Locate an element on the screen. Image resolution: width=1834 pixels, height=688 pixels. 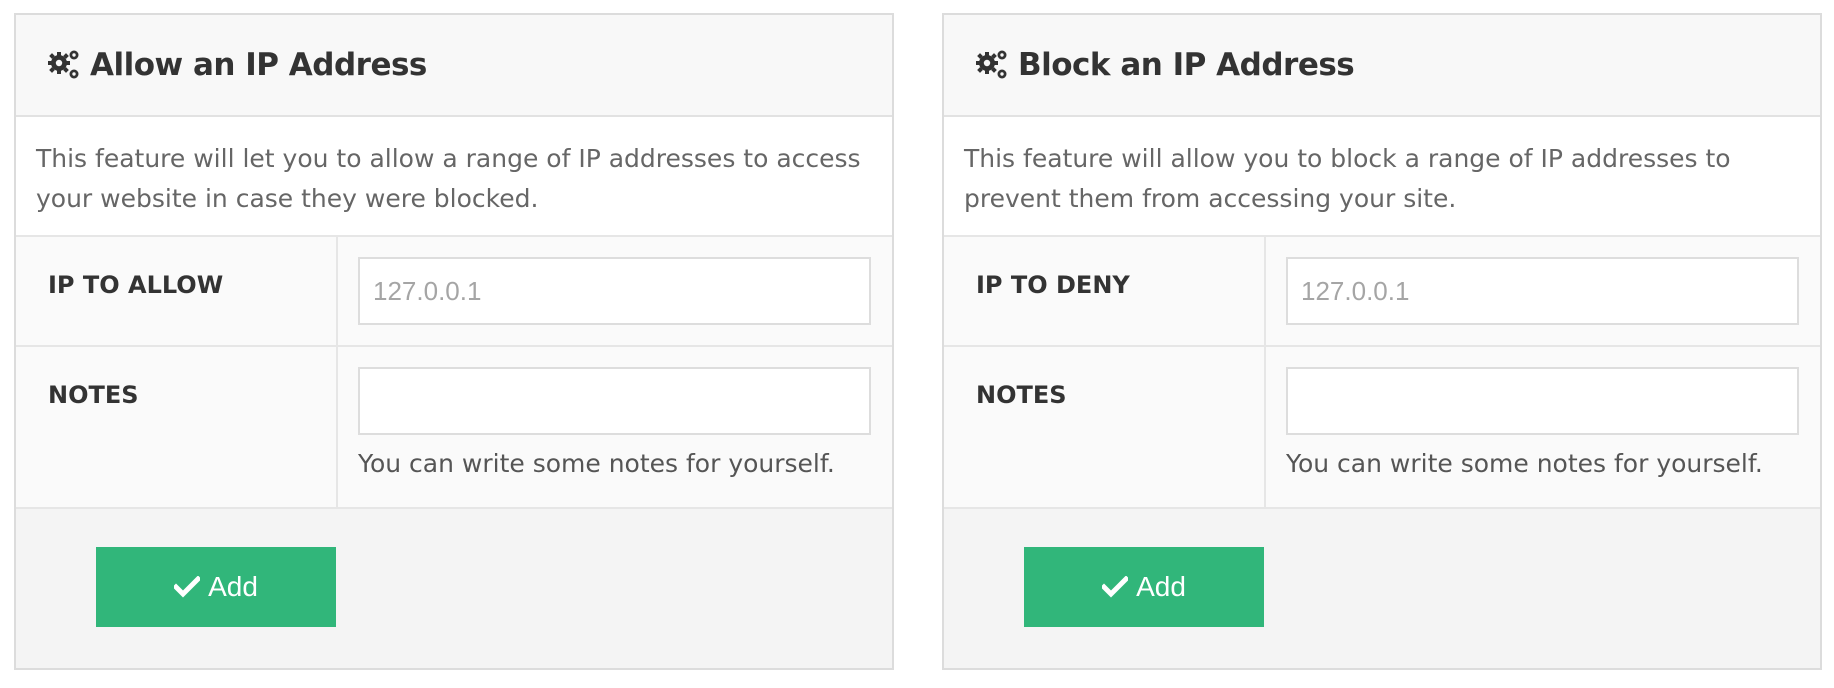
allow-ip-row: IP TO ALLOW is located at coordinates (454, 292).